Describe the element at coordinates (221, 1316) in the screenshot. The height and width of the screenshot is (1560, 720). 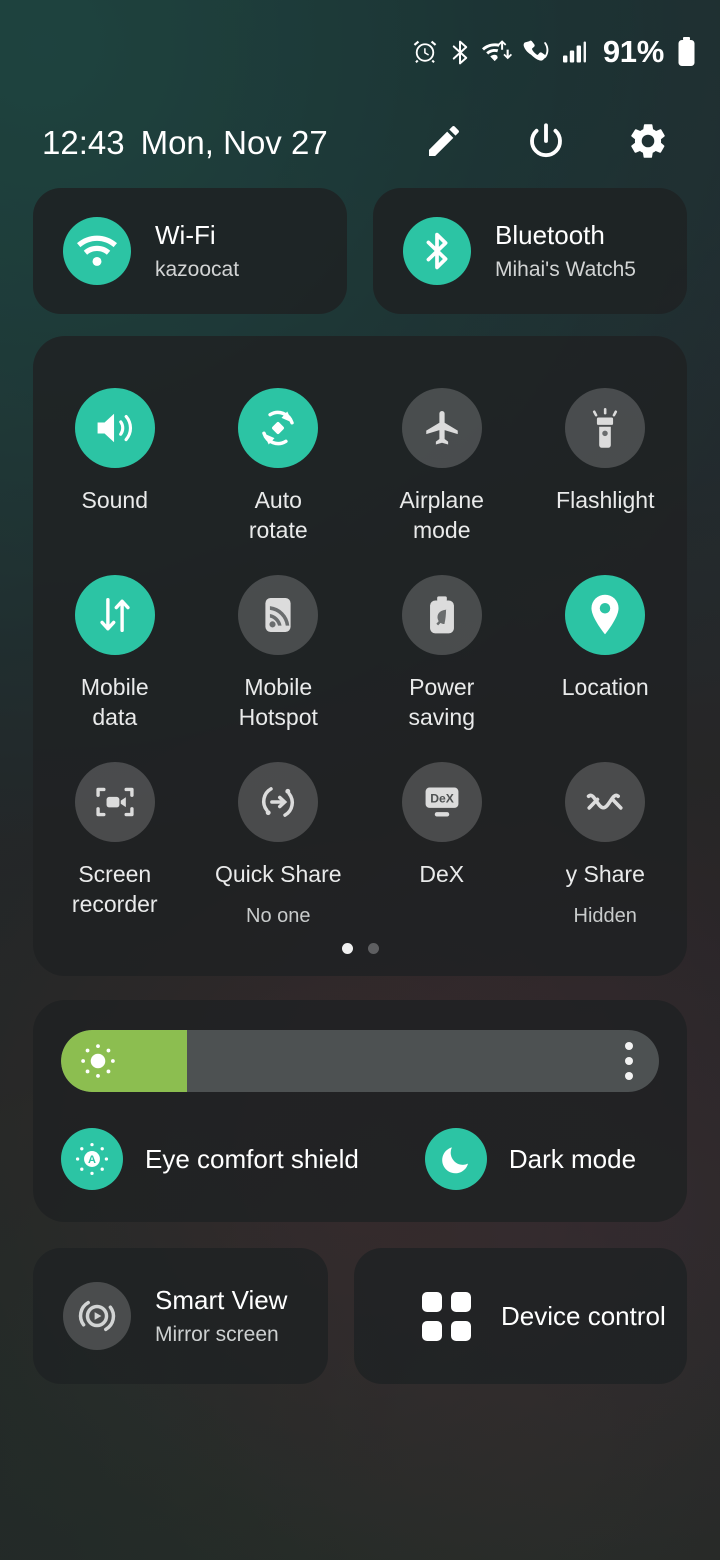
I see `smart-view-text: Smart View Mirror screen` at that location.